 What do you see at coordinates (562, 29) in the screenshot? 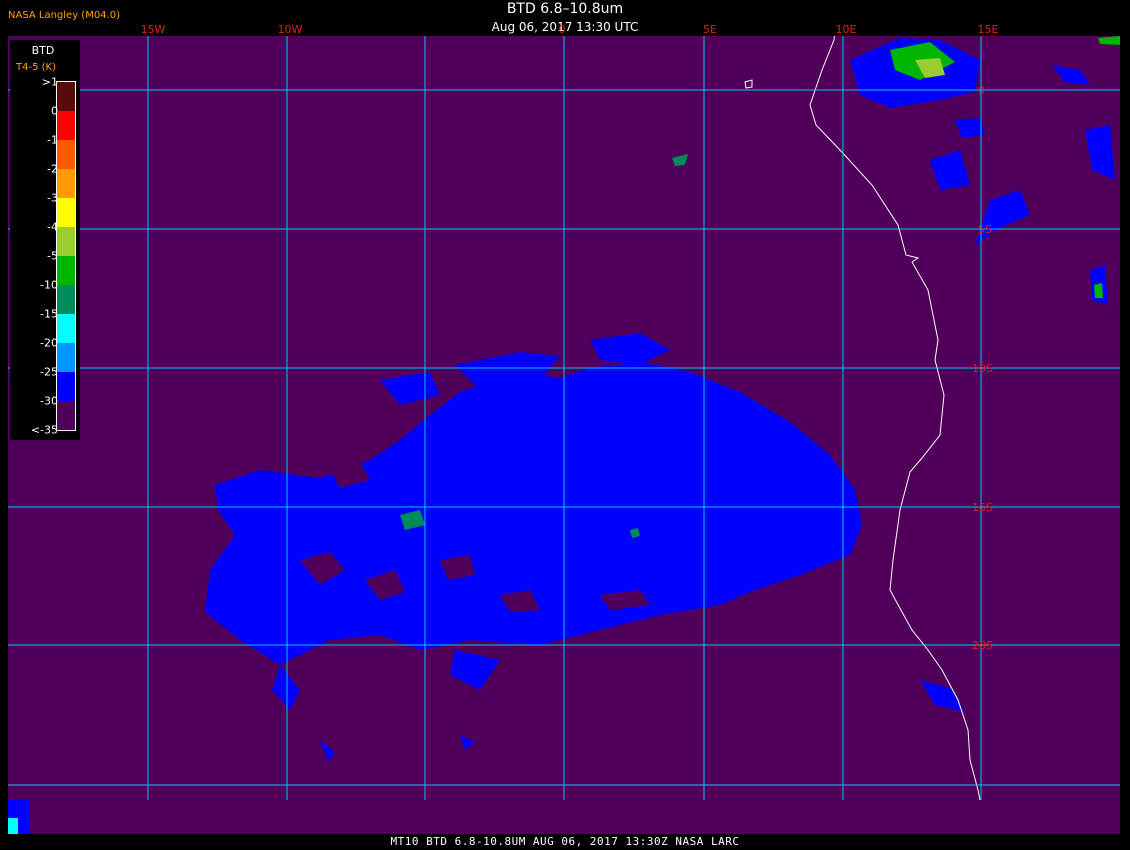
I see `lon-label-0: 0` at bounding box center [562, 29].